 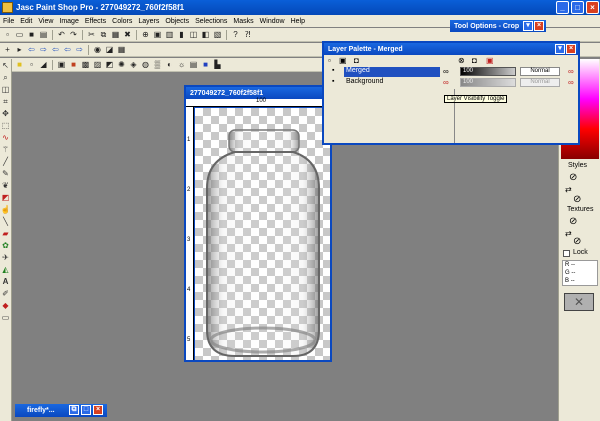 What do you see at coordinates (217, 64) in the screenshot?
I see `figure-icon: ▙` at bounding box center [217, 64].